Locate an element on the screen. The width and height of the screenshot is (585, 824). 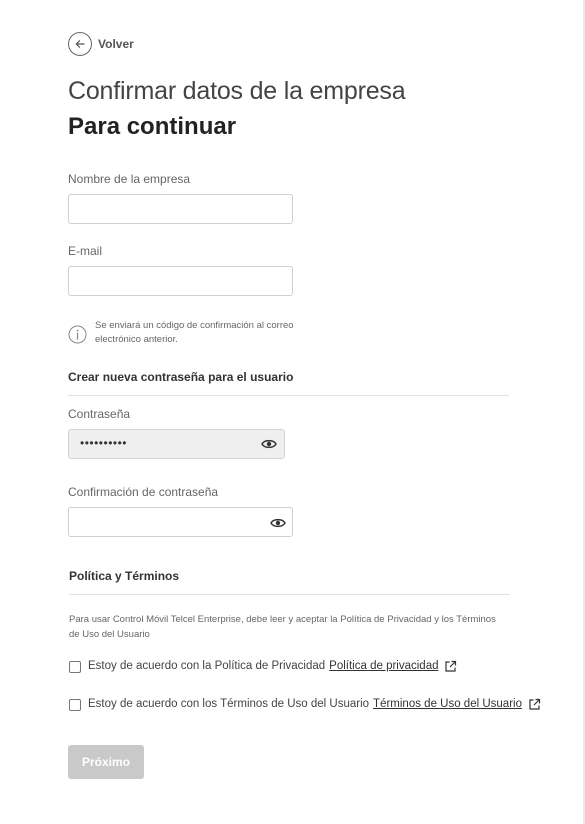
back-button: Volver is located at coordinates (101, 44).